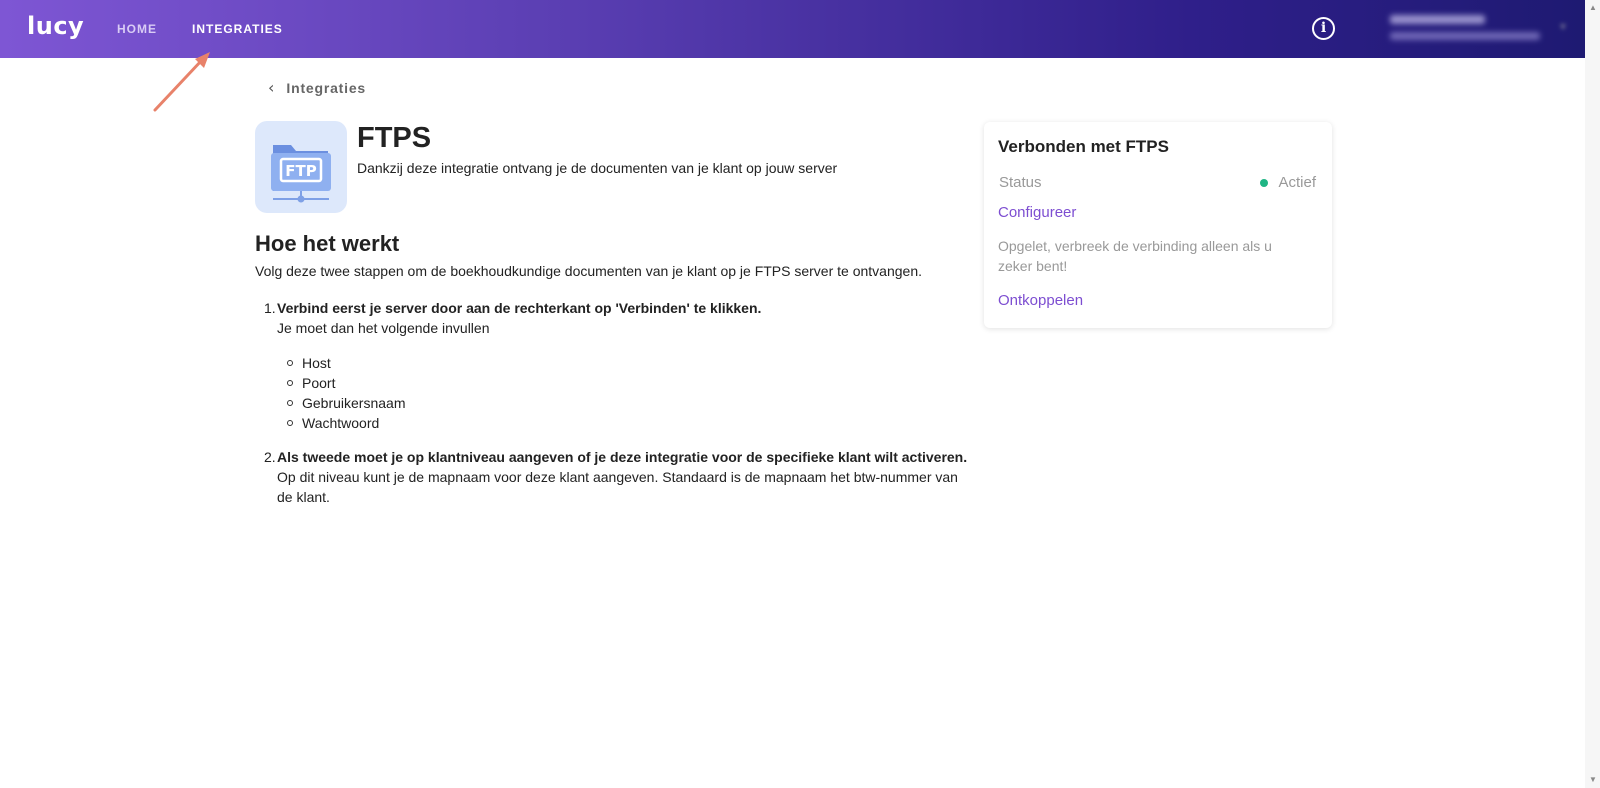 This screenshot has width=1600, height=788. Describe the element at coordinates (630, 383) in the screenshot. I see `list-item: Poort` at that location.